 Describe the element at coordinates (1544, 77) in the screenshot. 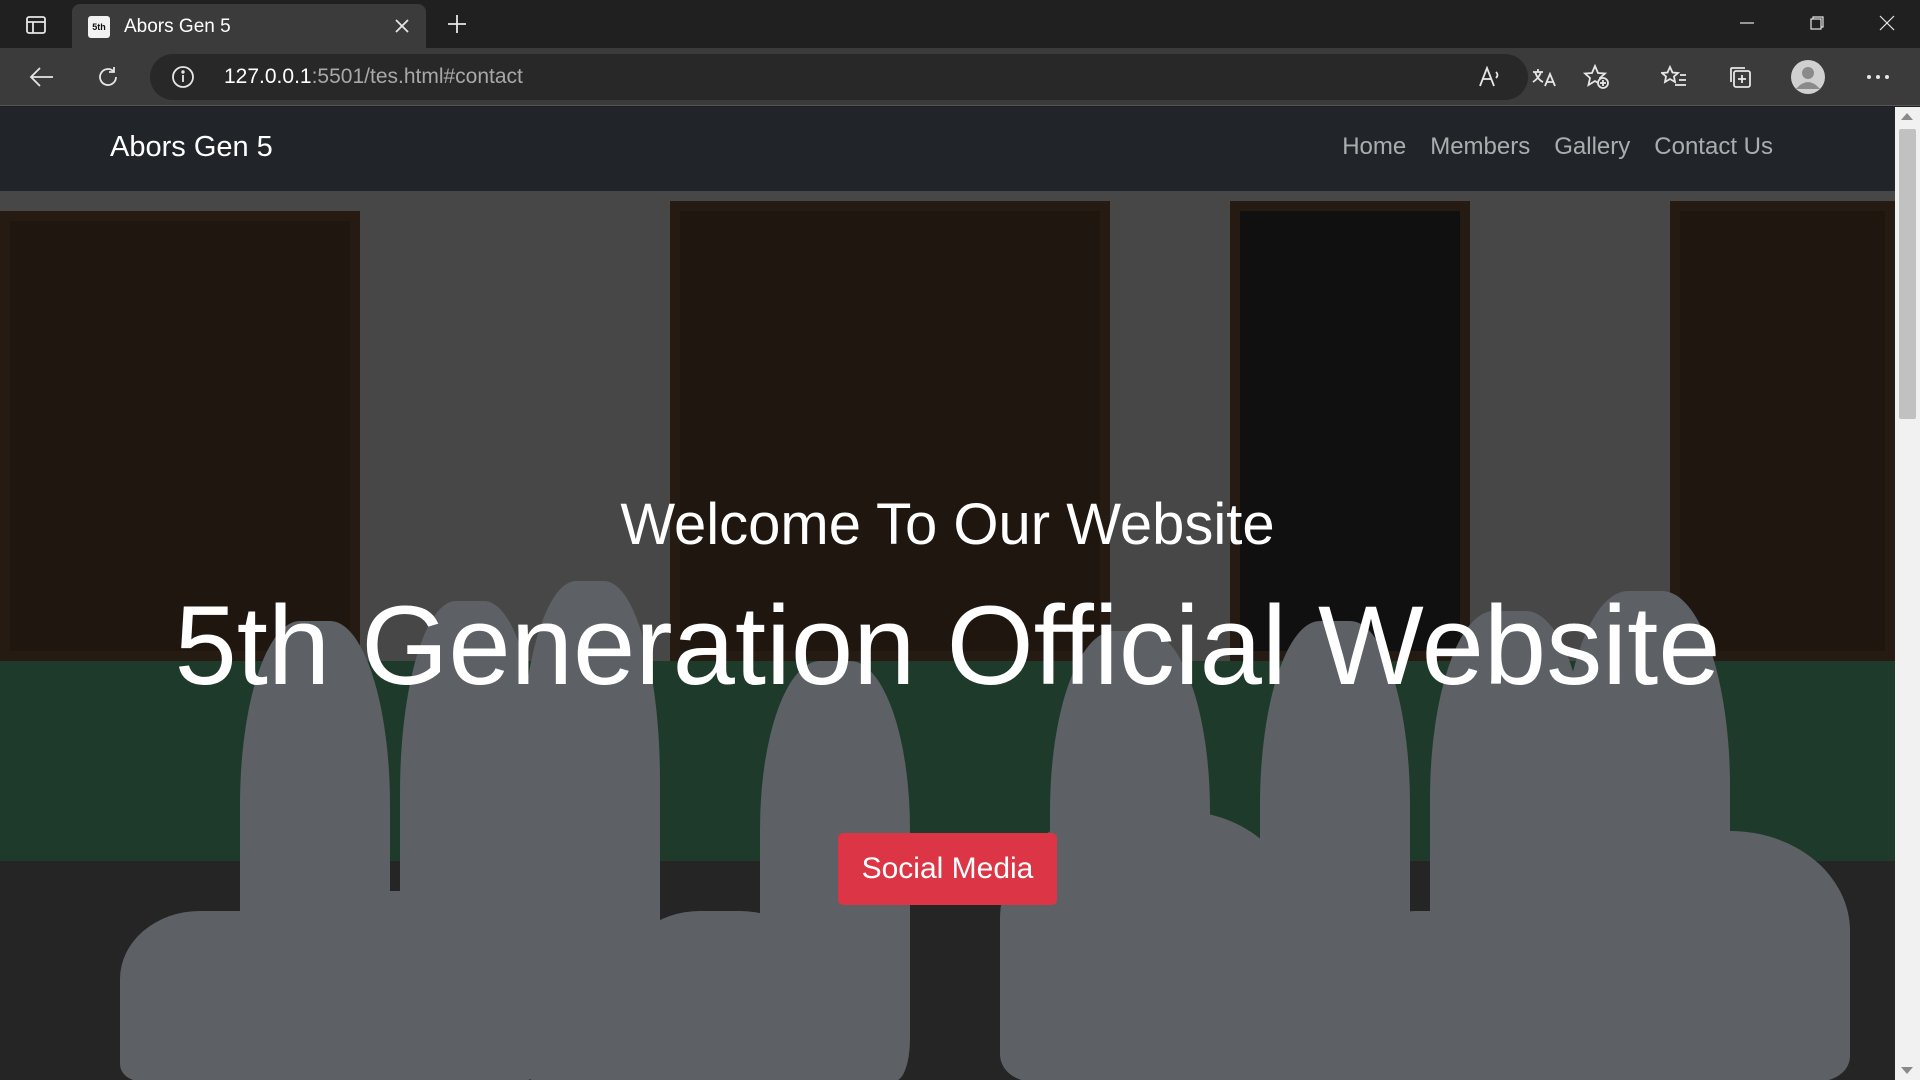

I see `translate-icon` at that location.